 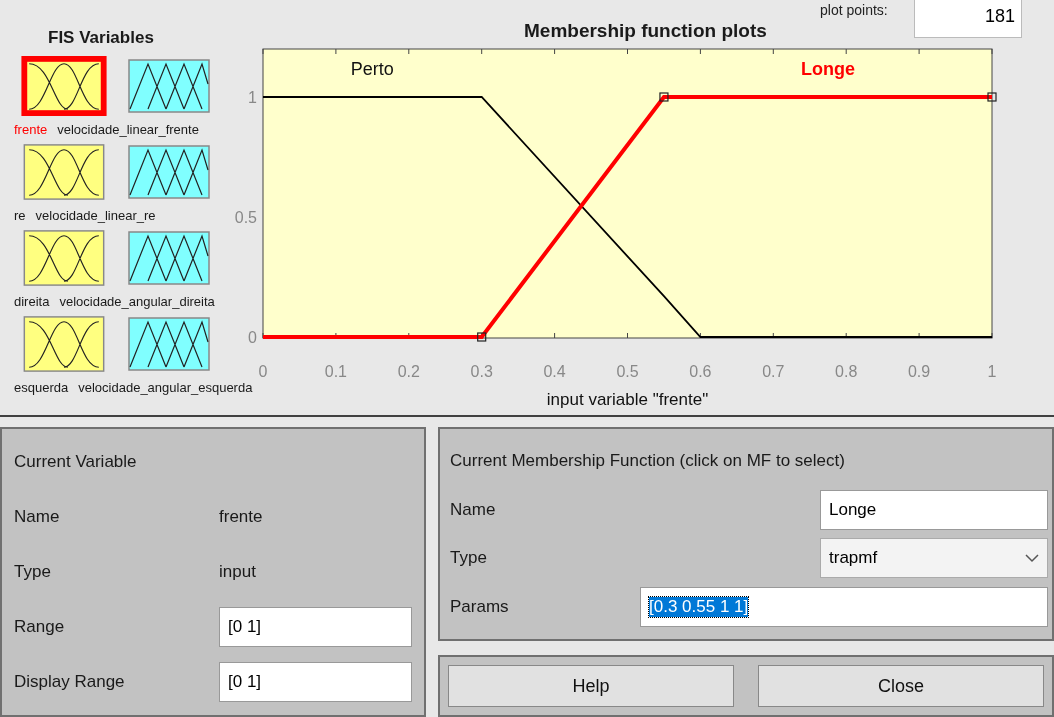 I want to click on x-tick-label: 1, so click(x=992, y=371).